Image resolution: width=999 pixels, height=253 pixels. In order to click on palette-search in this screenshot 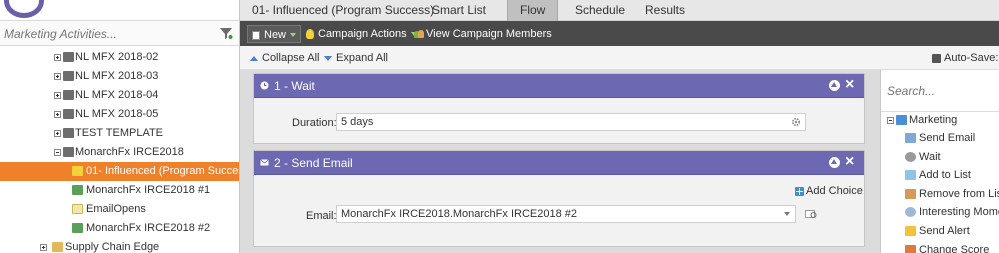, I will do `click(940, 91)`.